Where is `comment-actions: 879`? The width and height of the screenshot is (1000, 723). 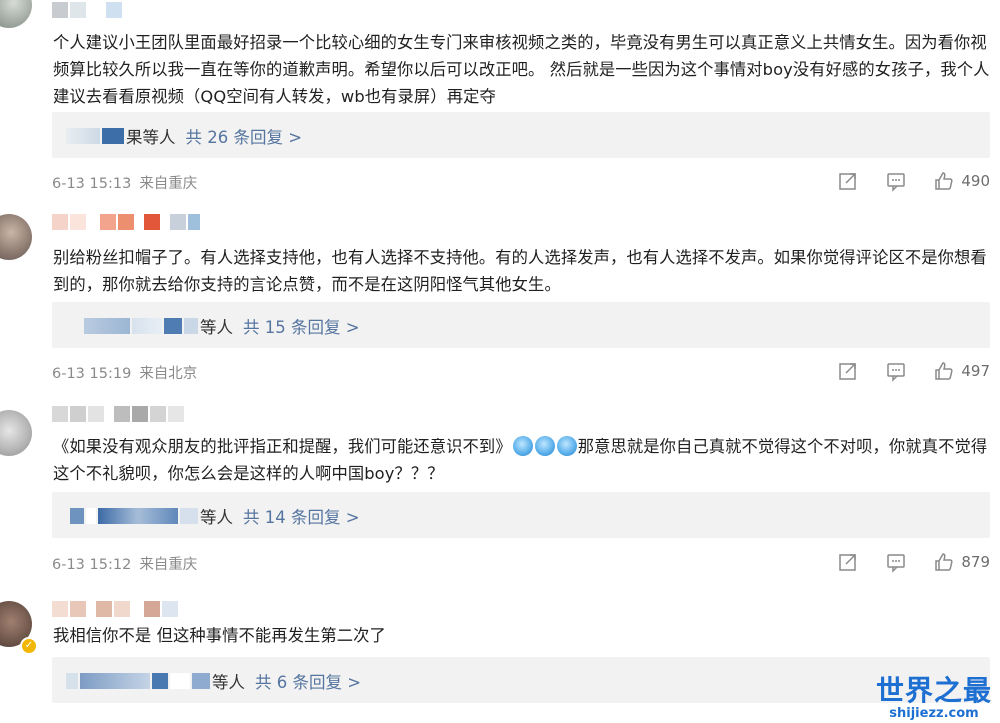 comment-actions: 879 is located at coordinates (900, 562).